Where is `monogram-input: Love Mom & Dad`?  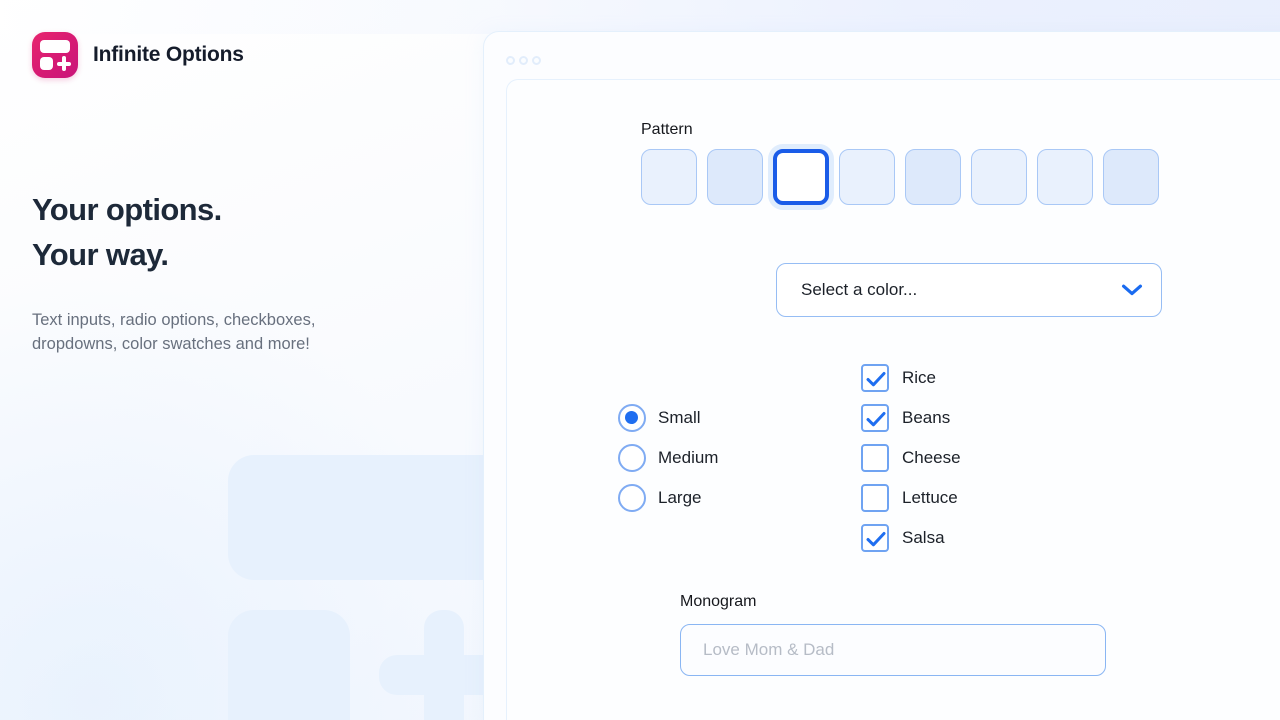 monogram-input: Love Mom & Dad is located at coordinates (893, 650).